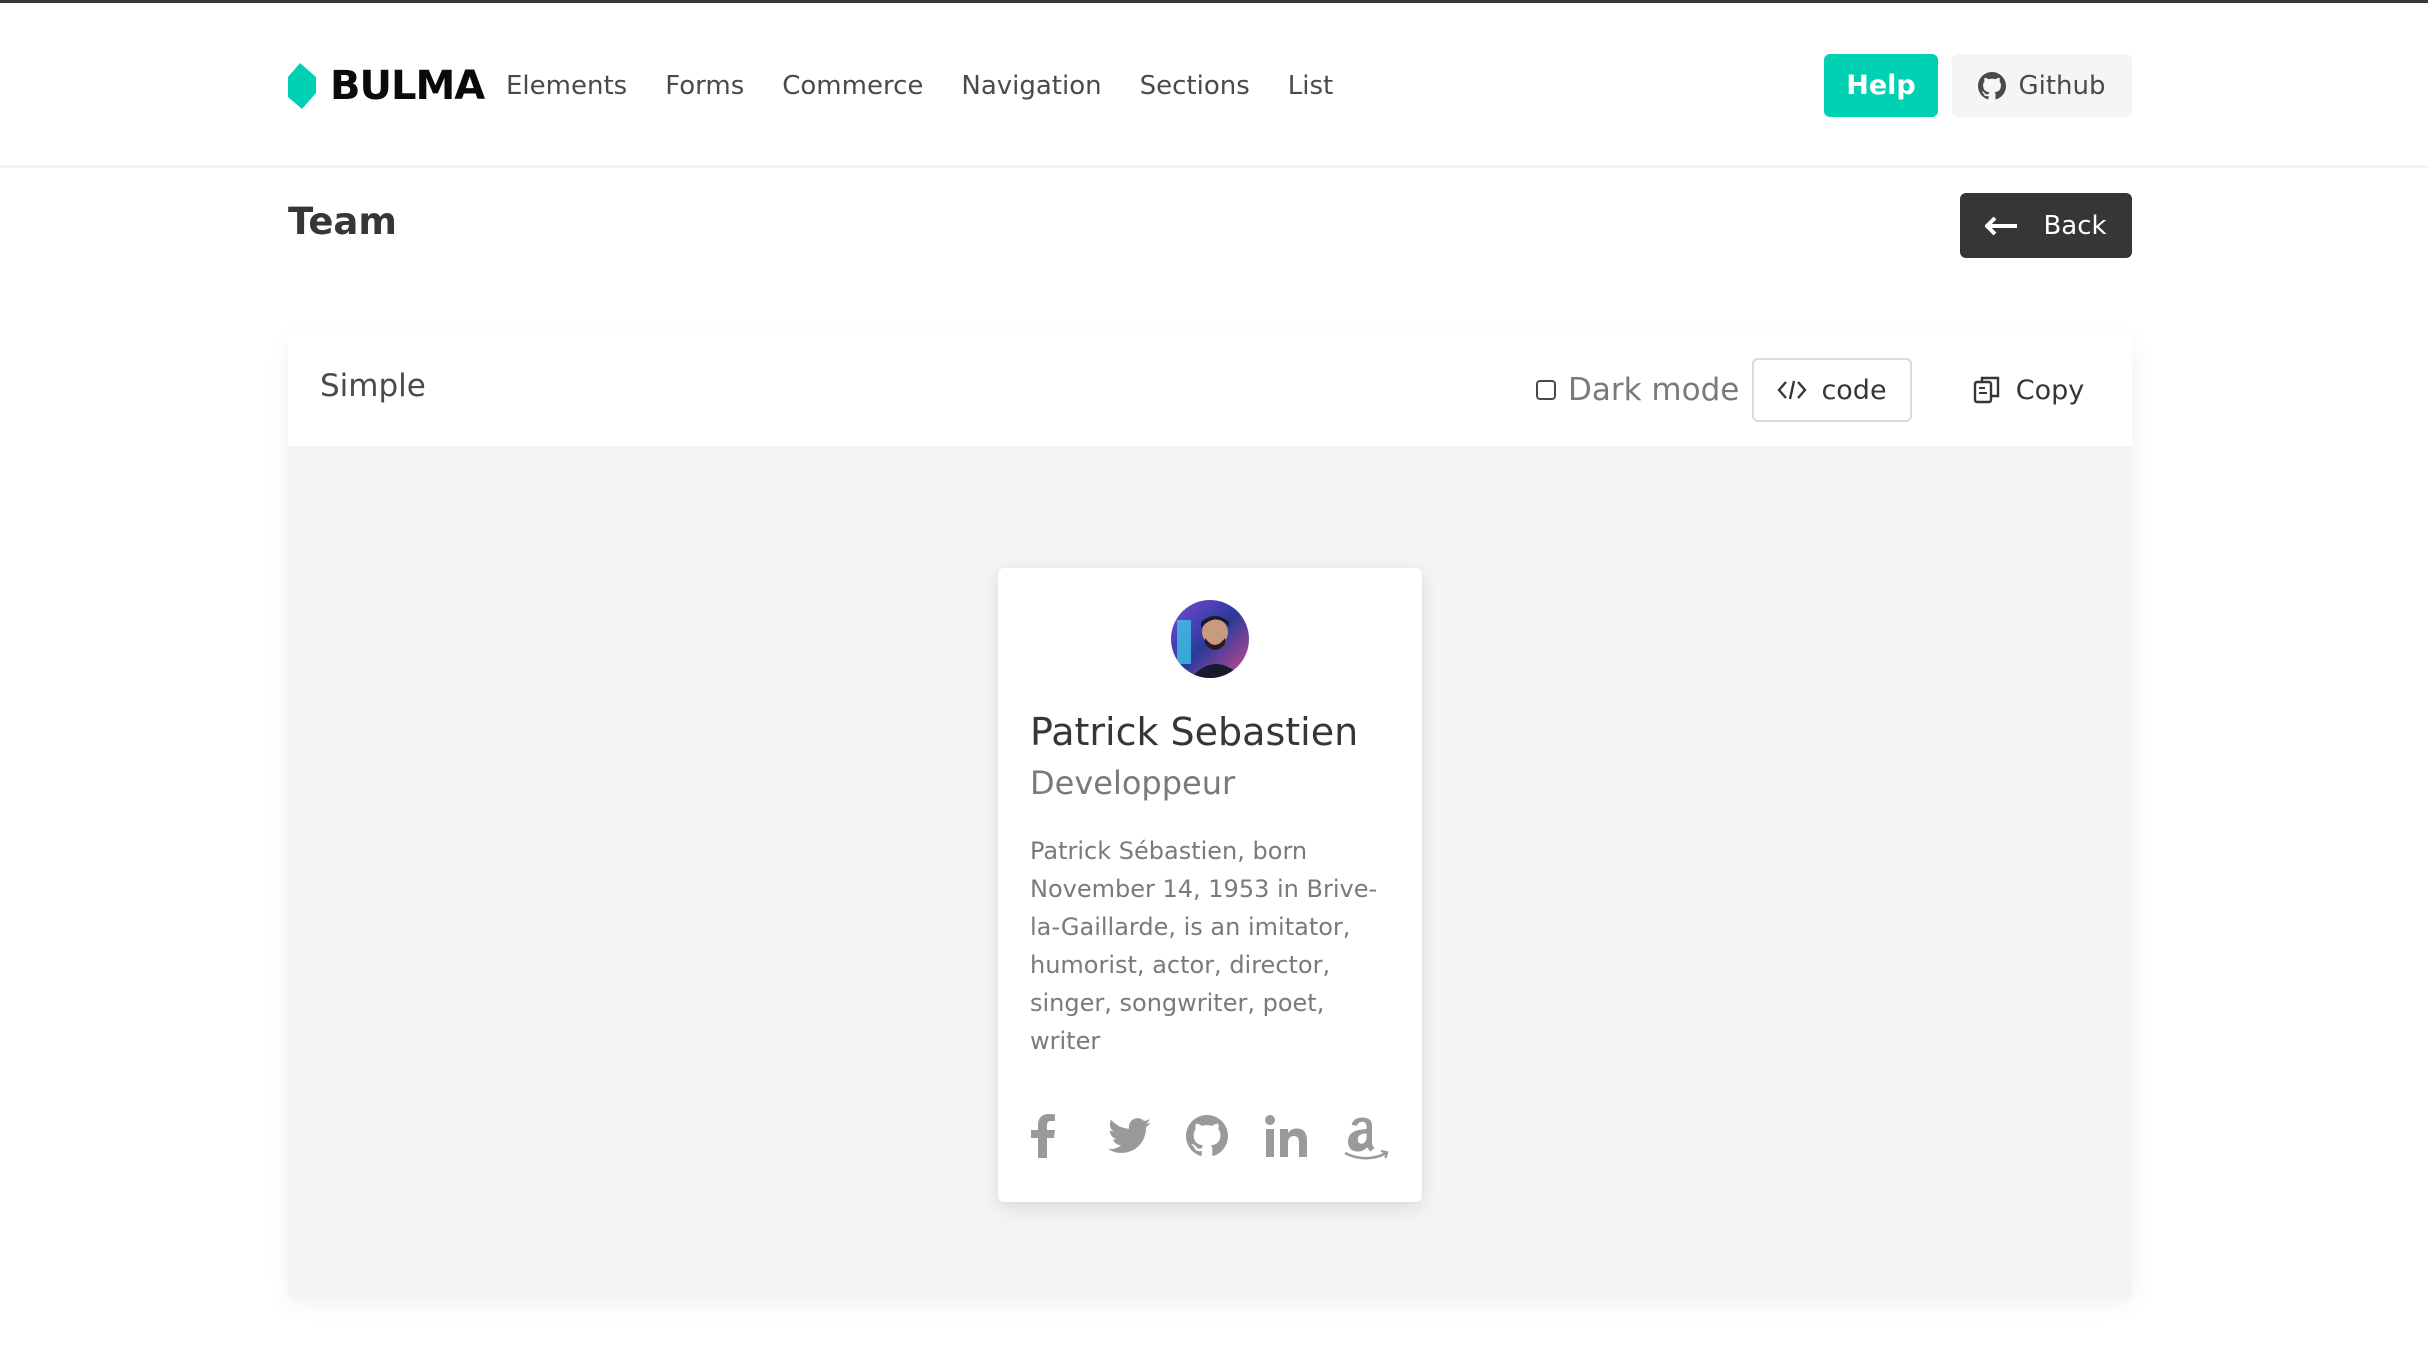  I want to click on nav-item-commerce: Commerce, so click(852, 86).